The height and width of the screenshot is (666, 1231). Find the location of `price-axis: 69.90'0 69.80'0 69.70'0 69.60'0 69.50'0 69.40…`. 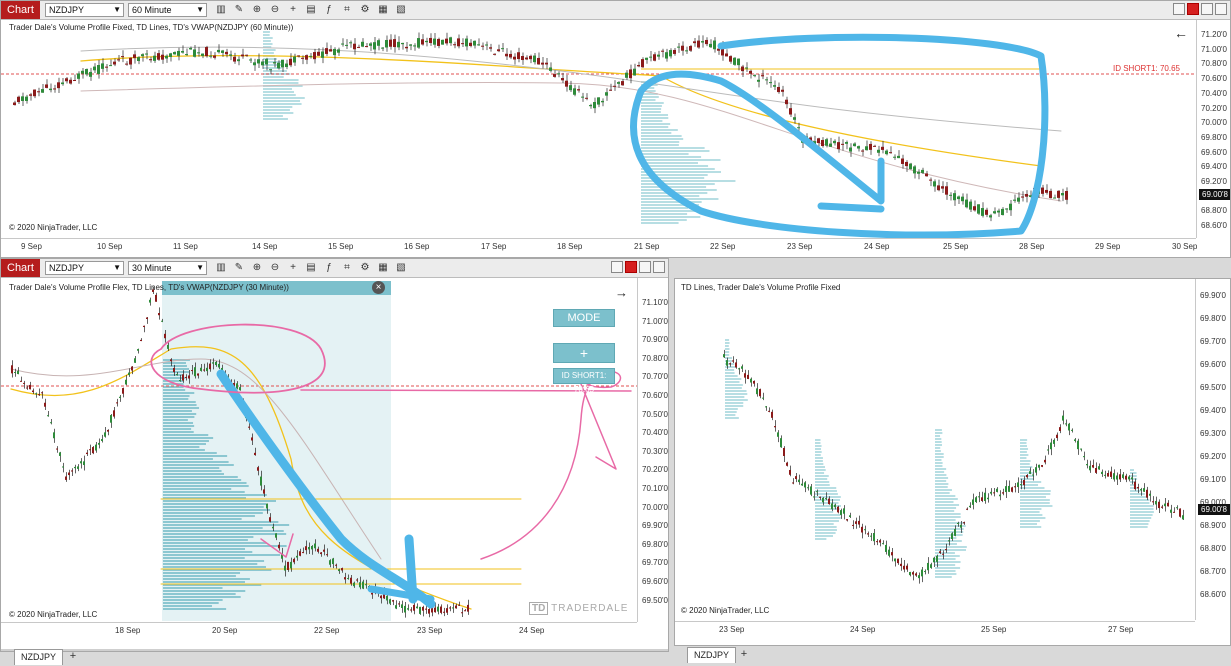

price-axis: 69.90'0 69.80'0 69.70'0 69.60'0 69.50'0 69.40… is located at coordinates (1212, 449).